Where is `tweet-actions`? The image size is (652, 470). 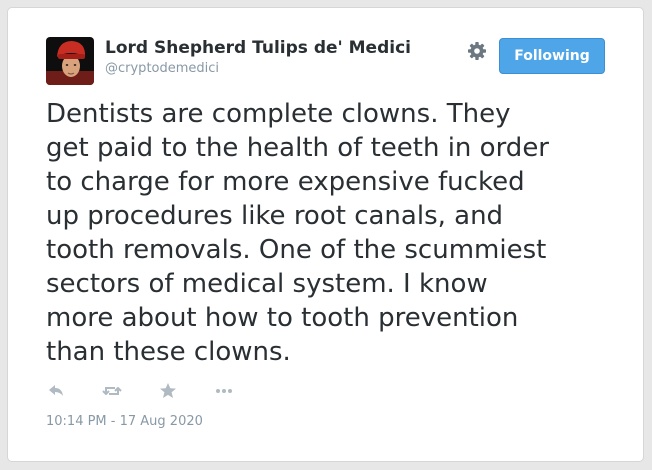
tweet-actions is located at coordinates (158, 391).